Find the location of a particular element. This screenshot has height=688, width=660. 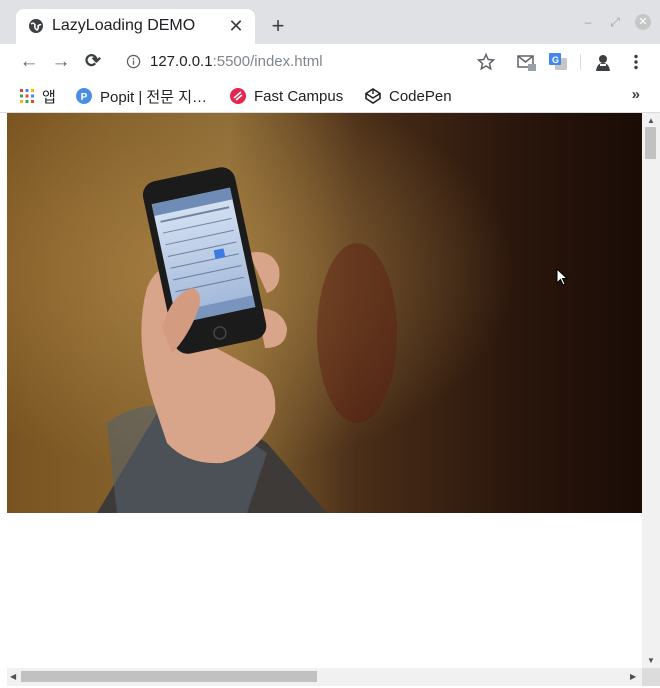

toolbar-divider is located at coordinates (580, 62).